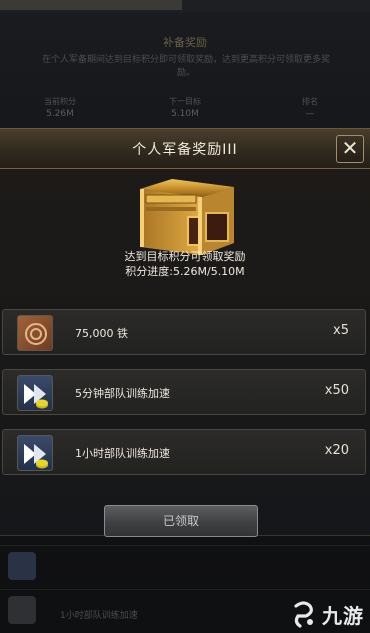 The image size is (370, 633). I want to click on stat-label: 排名, so click(310, 101).